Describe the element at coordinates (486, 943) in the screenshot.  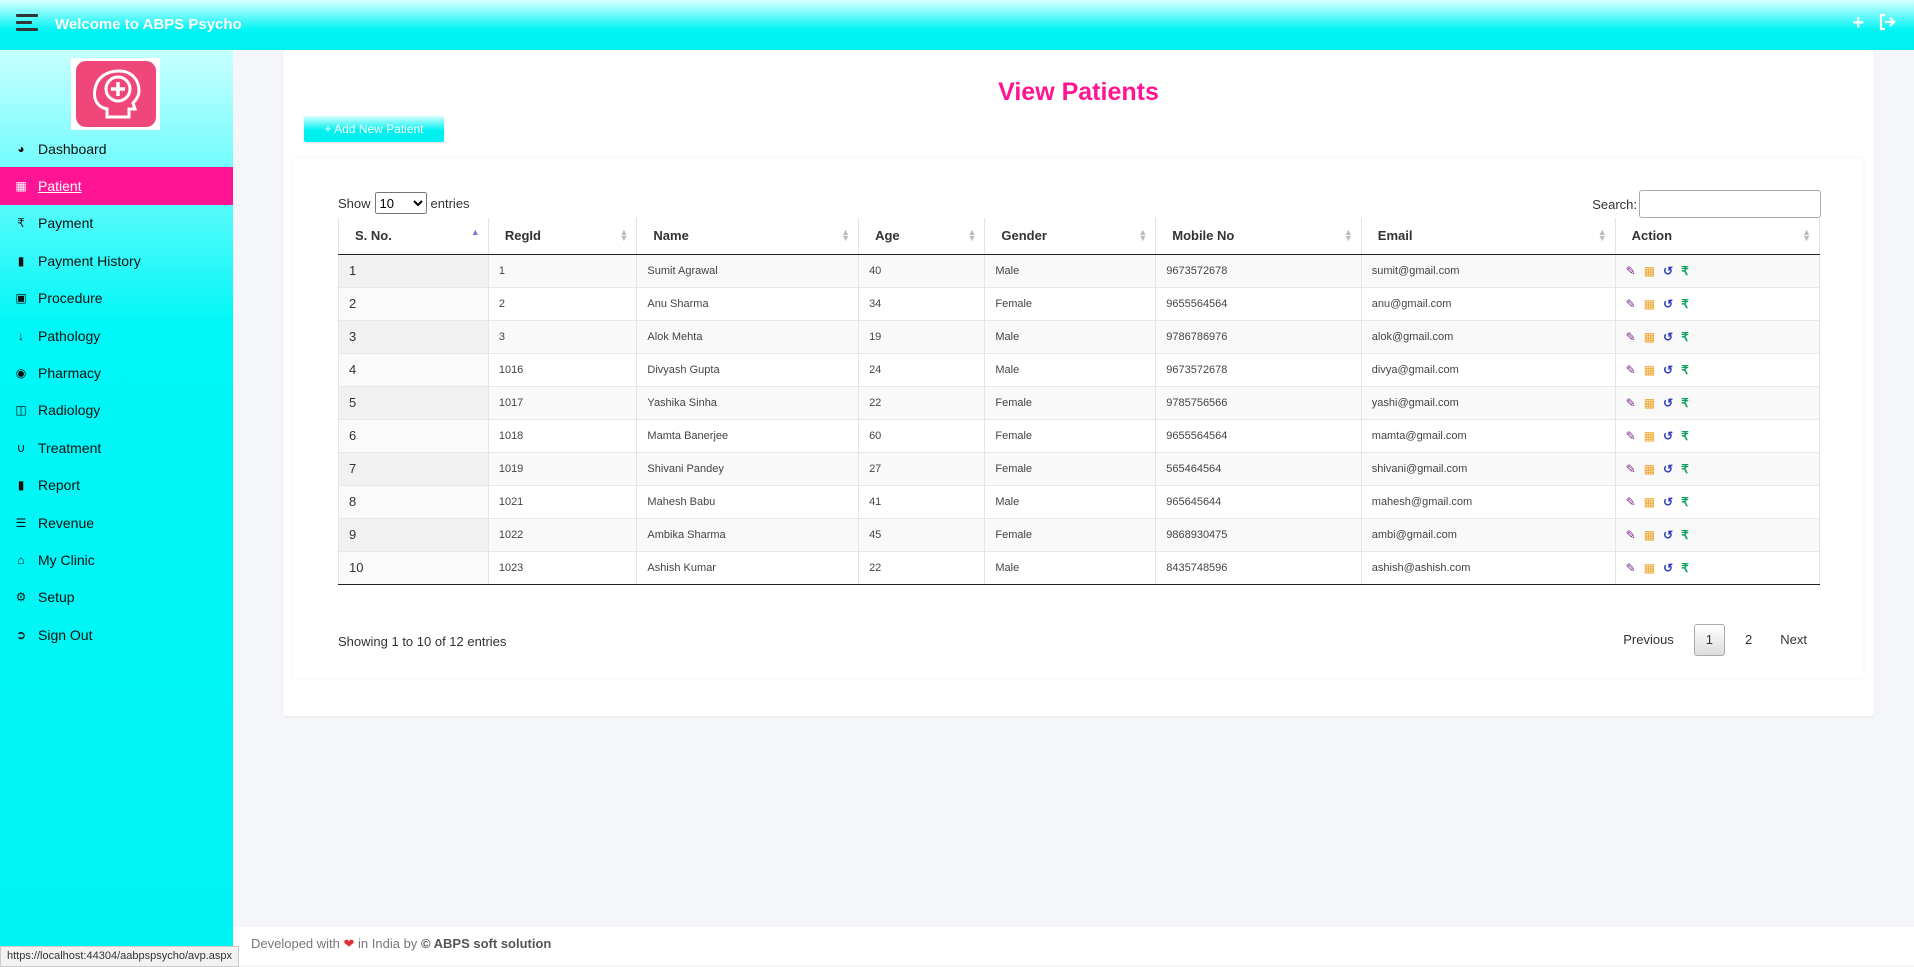
I see `footer-company: © ABPS soft solution` at that location.